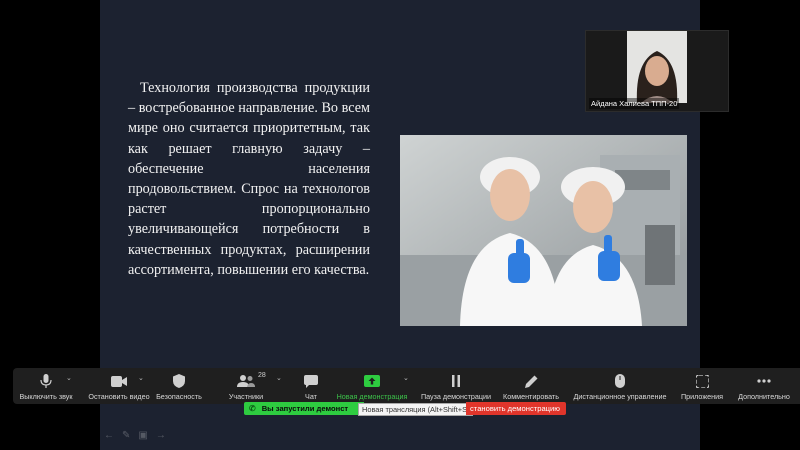  I want to click on new-share-button: Новая демонстрация, so click(372, 386).